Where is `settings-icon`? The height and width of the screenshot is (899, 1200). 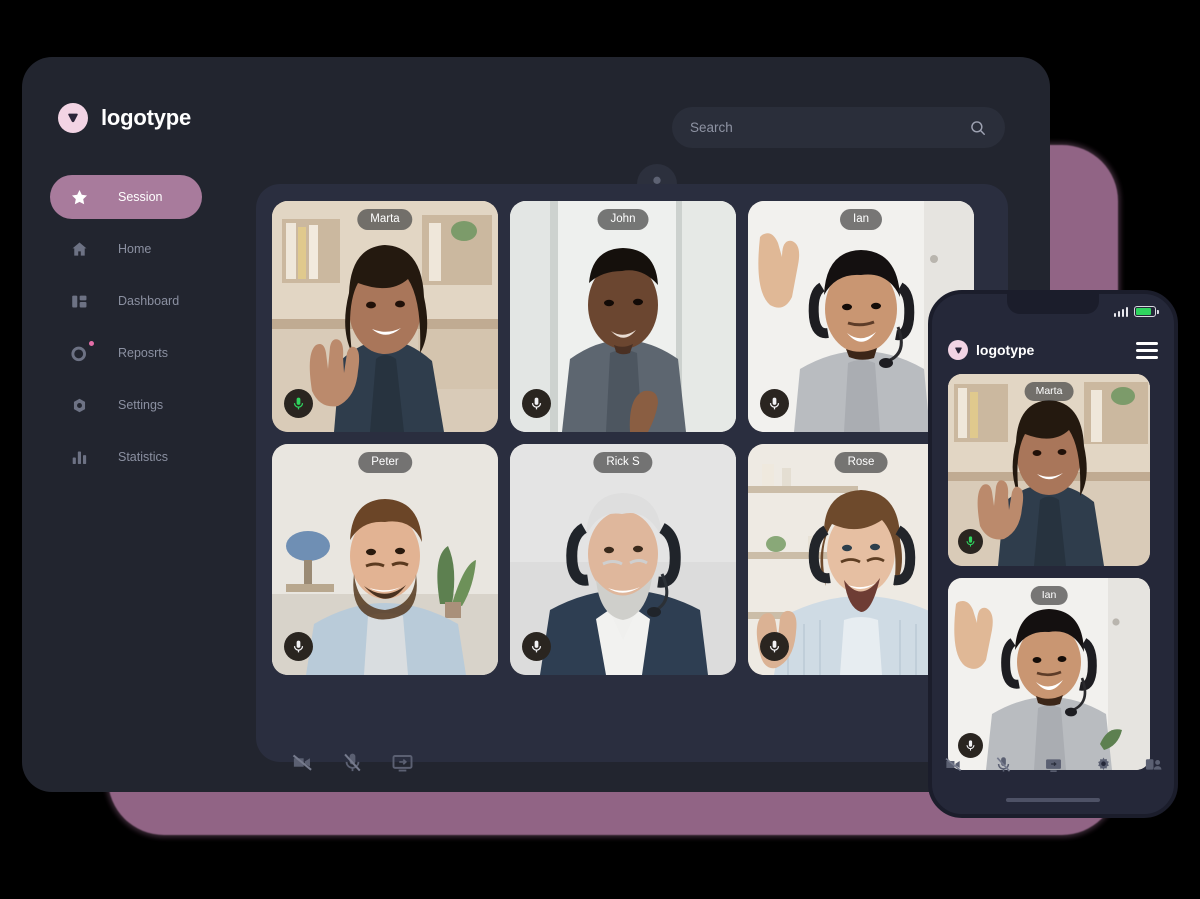 settings-icon is located at coordinates (79, 405).